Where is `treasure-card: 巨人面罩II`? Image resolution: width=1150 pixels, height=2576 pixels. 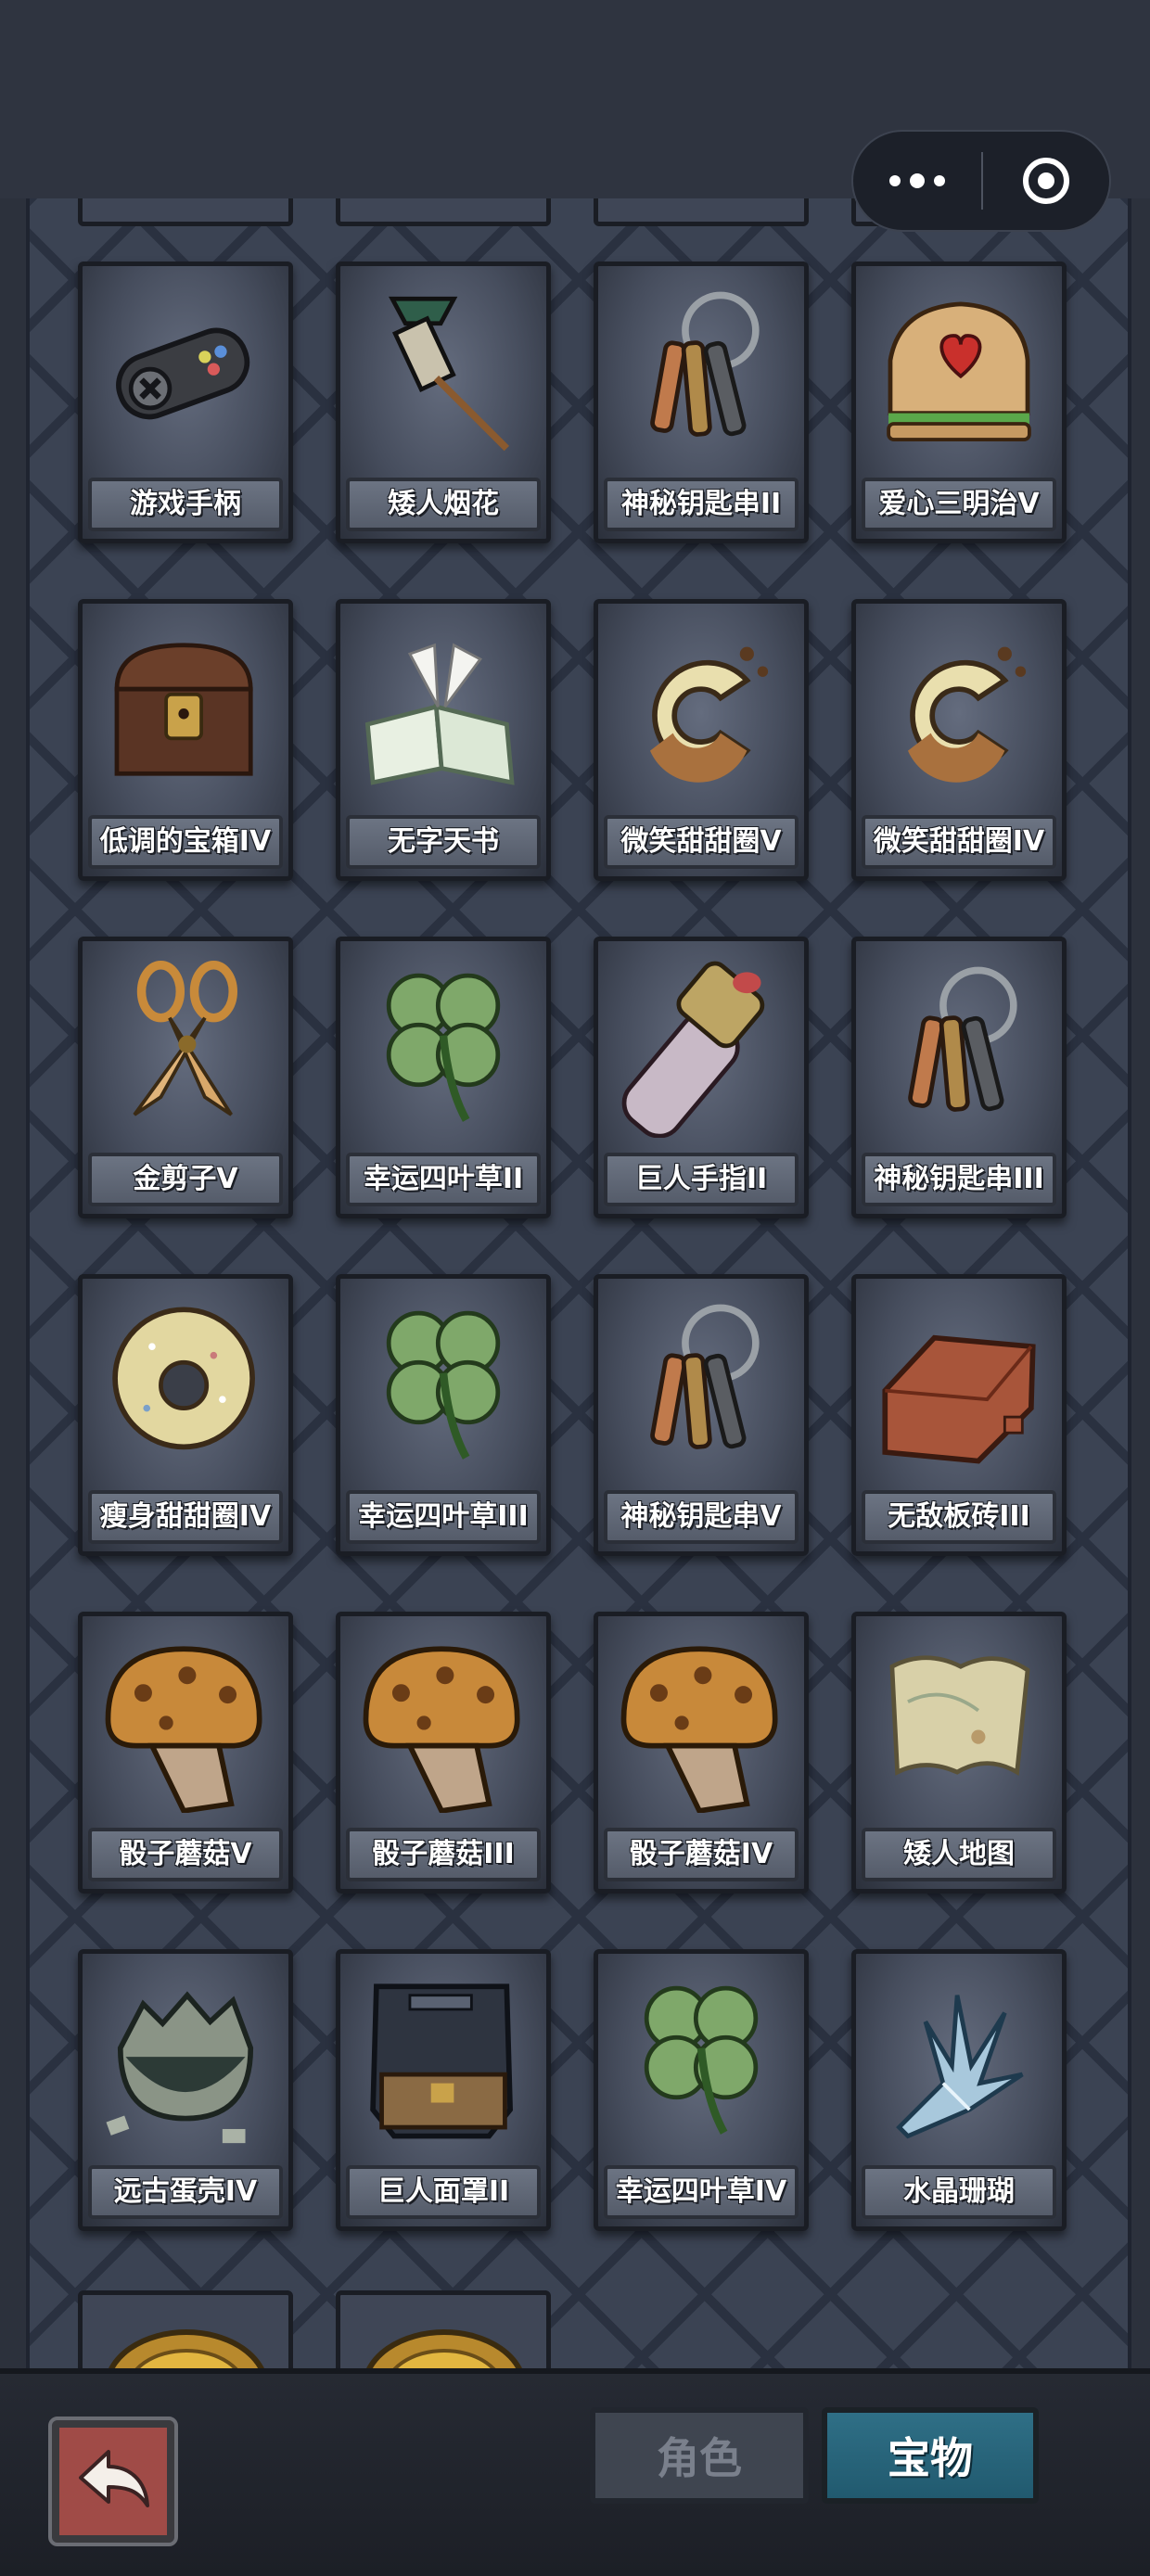
treasure-card: 巨人面罩II is located at coordinates (443, 2090).